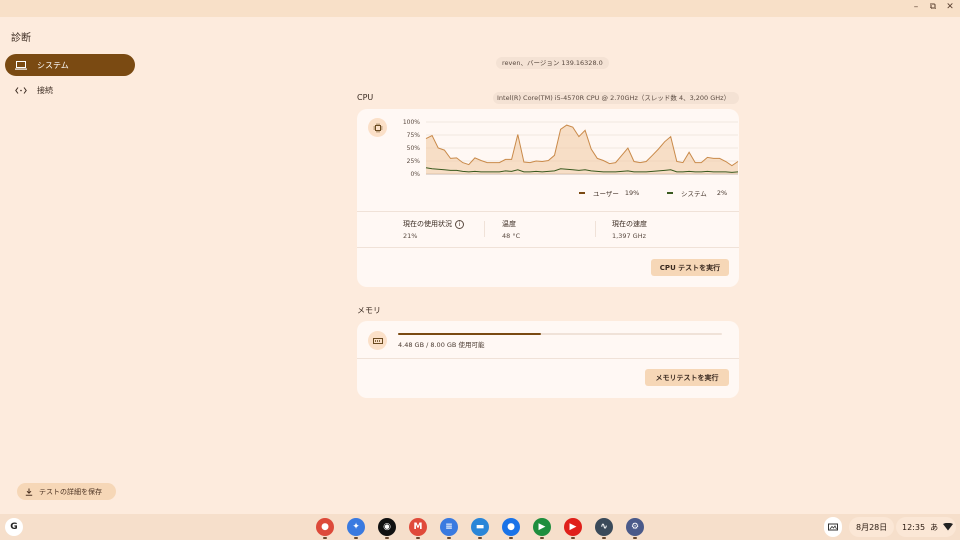 The width and height of the screenshot is (960, 540). Describe the element at coordinates (916, 7) in the screenshot. I see `minimize-button: –` at that location.